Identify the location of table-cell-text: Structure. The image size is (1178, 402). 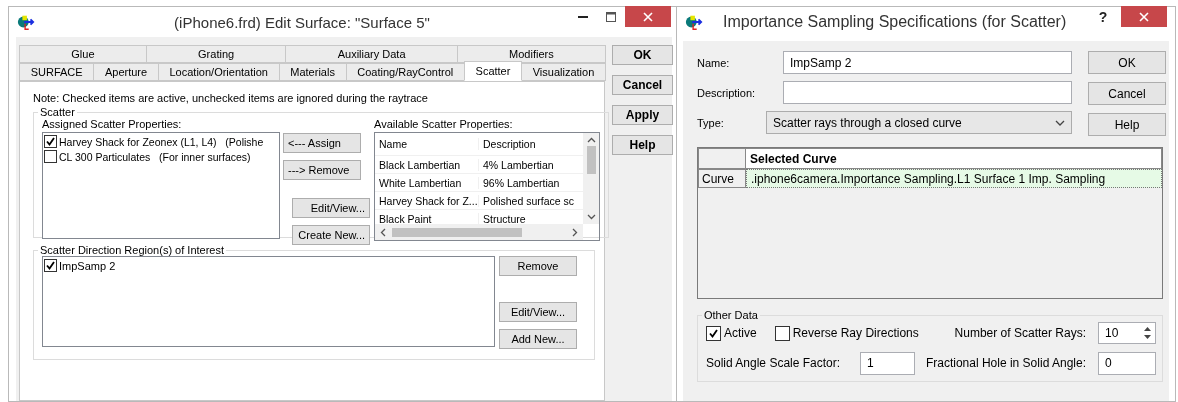
(504, 218).